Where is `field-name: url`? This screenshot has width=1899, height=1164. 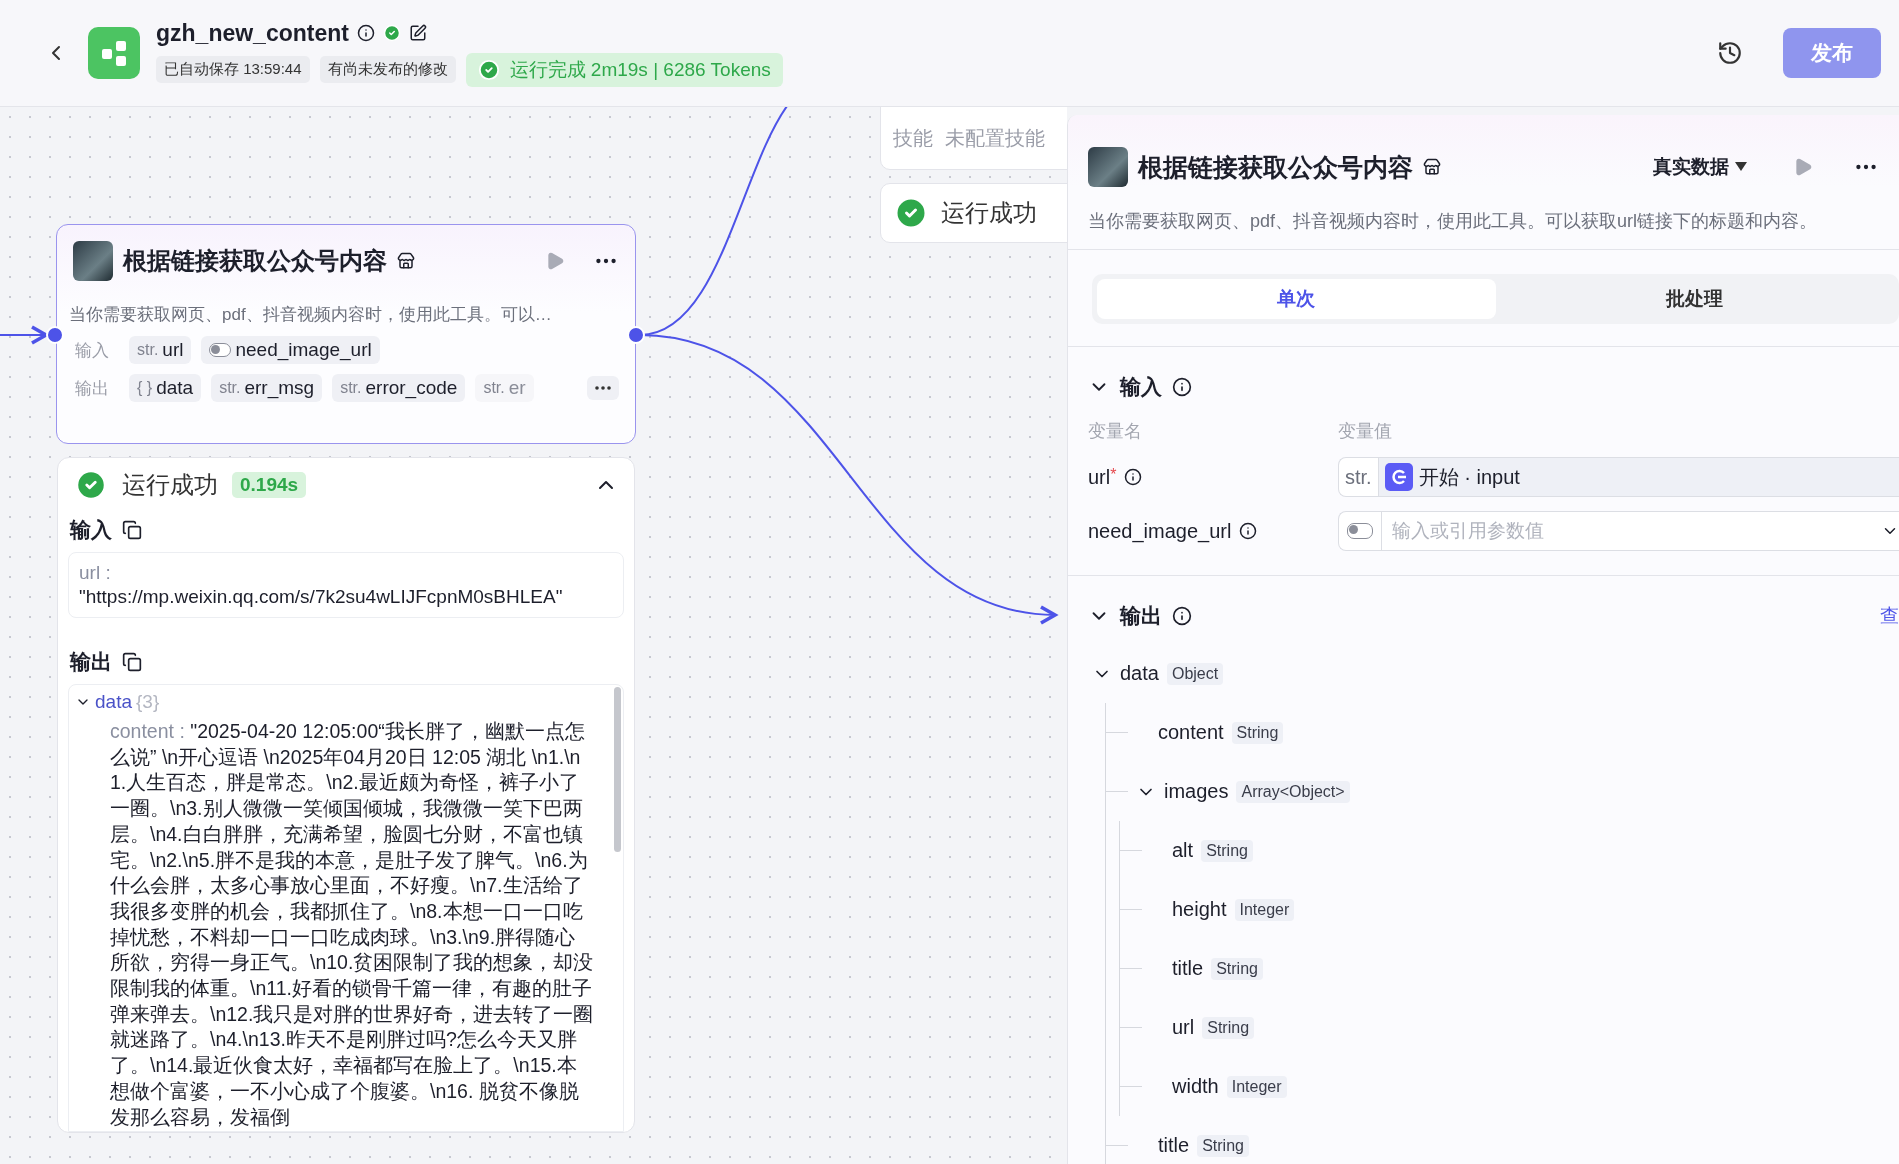
field-name: url is located at coordinates (1183, 1027).